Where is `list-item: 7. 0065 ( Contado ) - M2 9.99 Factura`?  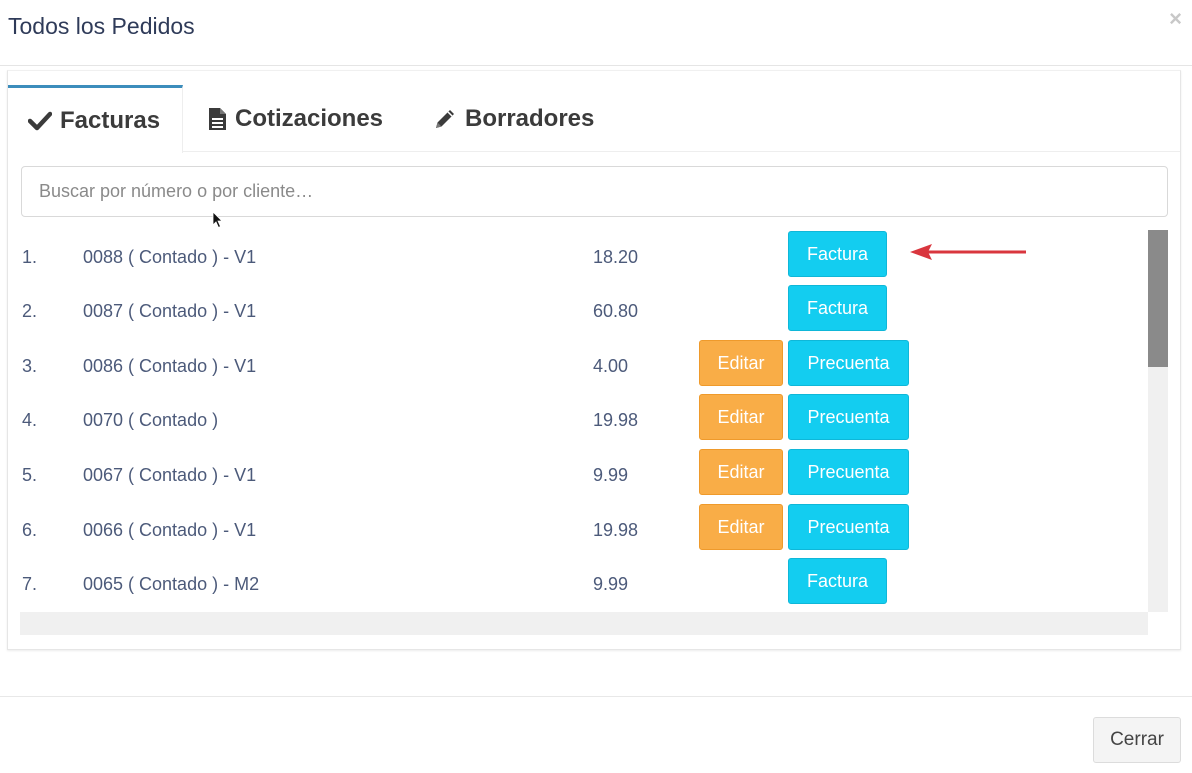
list-item: 7. 0065 ( Contado ) - M2 9.99 Factura is located at coordinates (584, 584).